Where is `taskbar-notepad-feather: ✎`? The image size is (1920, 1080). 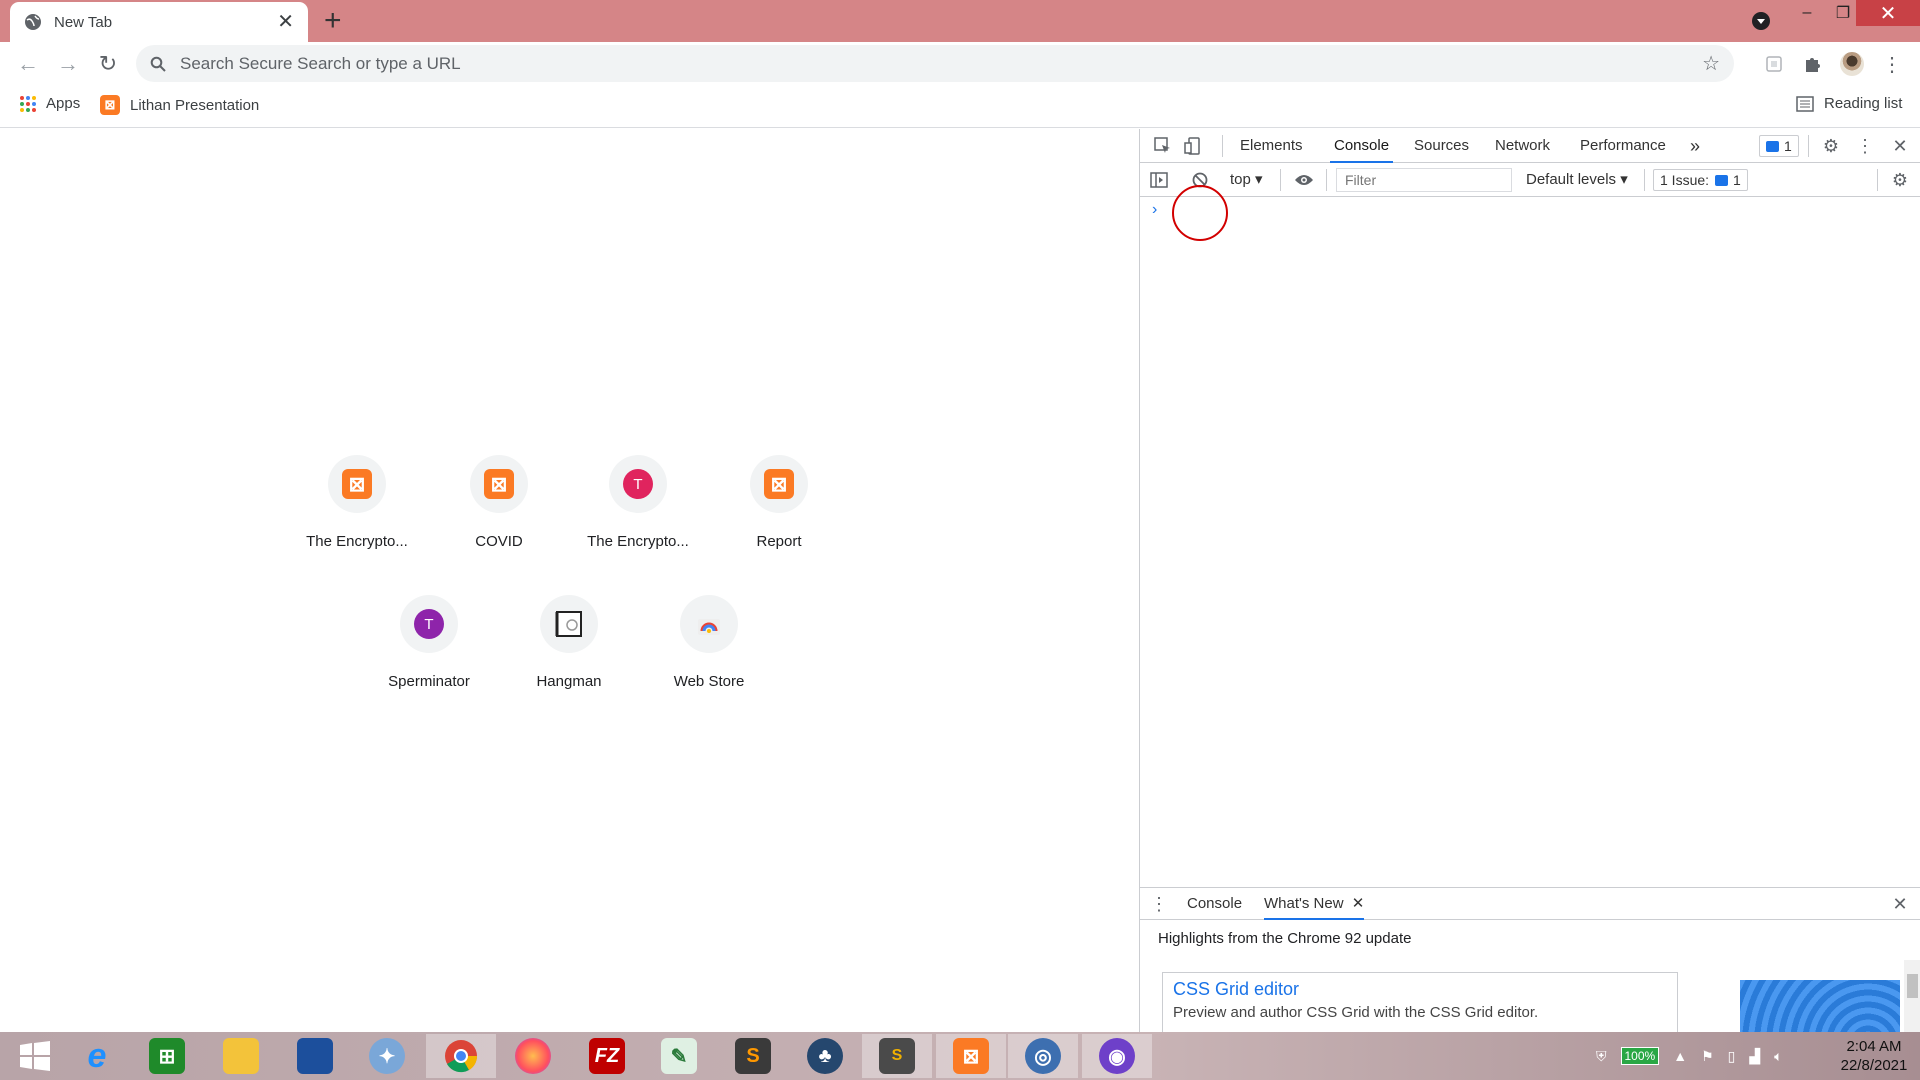 taskbar-notepad-feather: ✎ is located at coordinates (679, 1056).